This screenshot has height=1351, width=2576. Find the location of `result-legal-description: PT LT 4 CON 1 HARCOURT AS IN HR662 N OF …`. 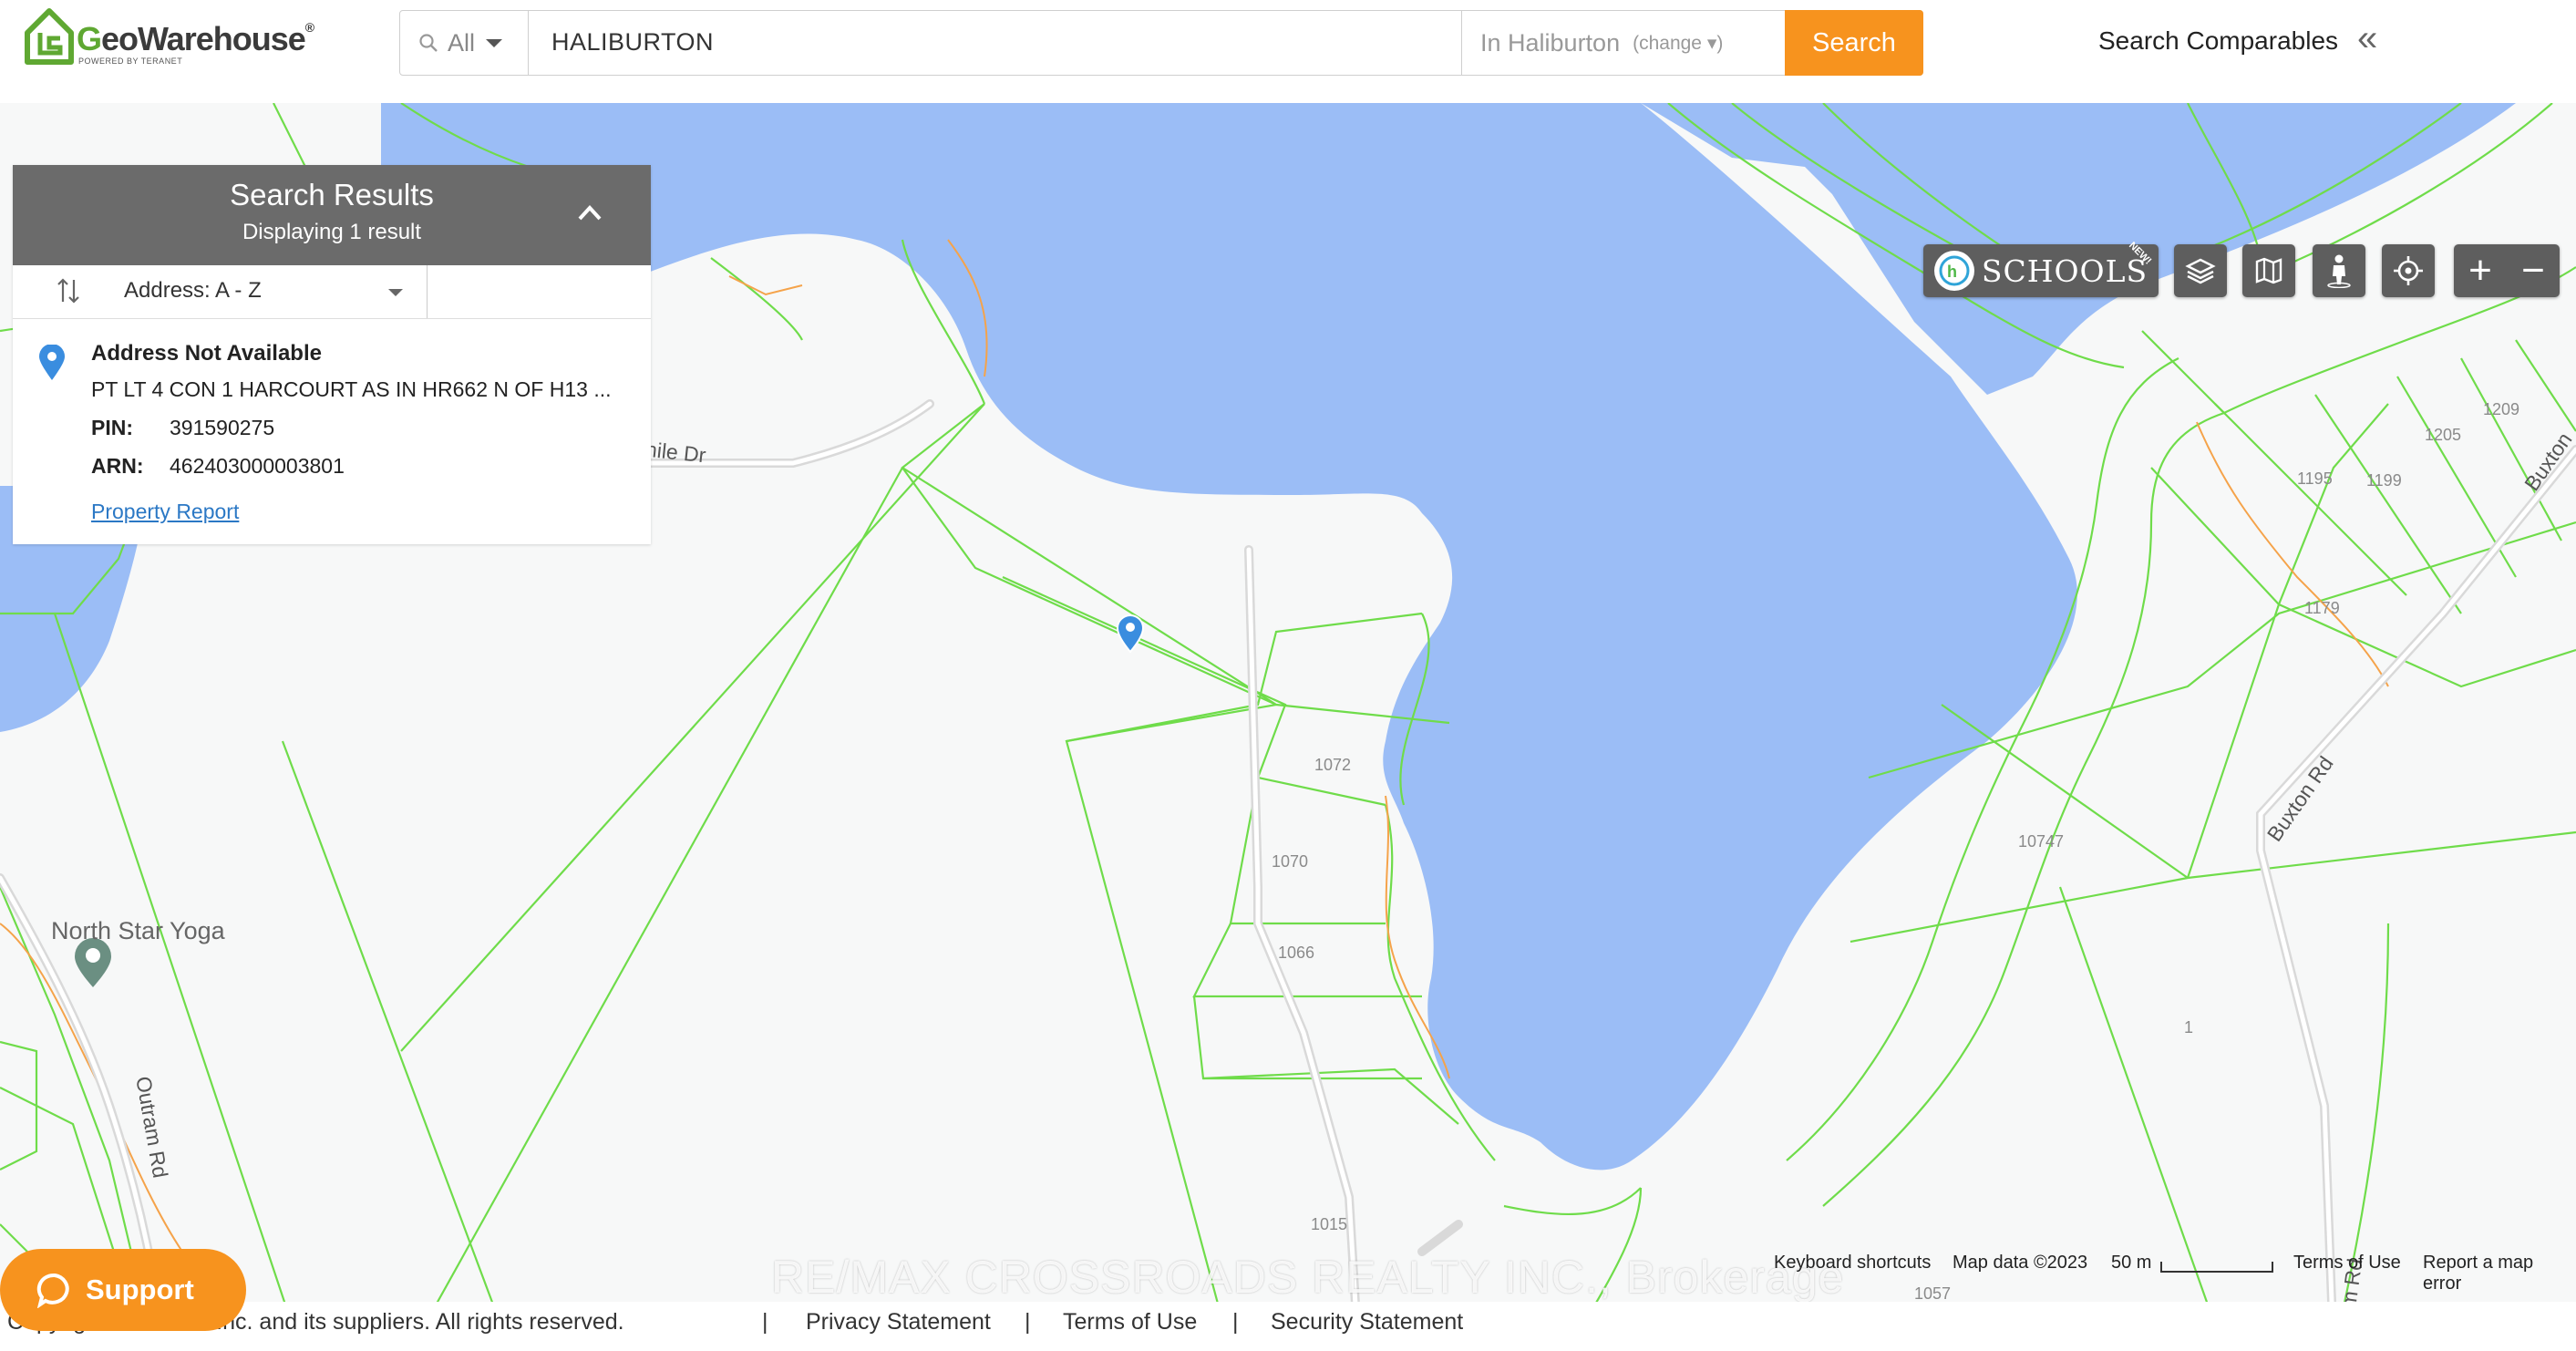

result-legal-description: PT LT 4 CON 1 HARCOURT AS IN HR662 N OF … is located at coordinates (351, 389).